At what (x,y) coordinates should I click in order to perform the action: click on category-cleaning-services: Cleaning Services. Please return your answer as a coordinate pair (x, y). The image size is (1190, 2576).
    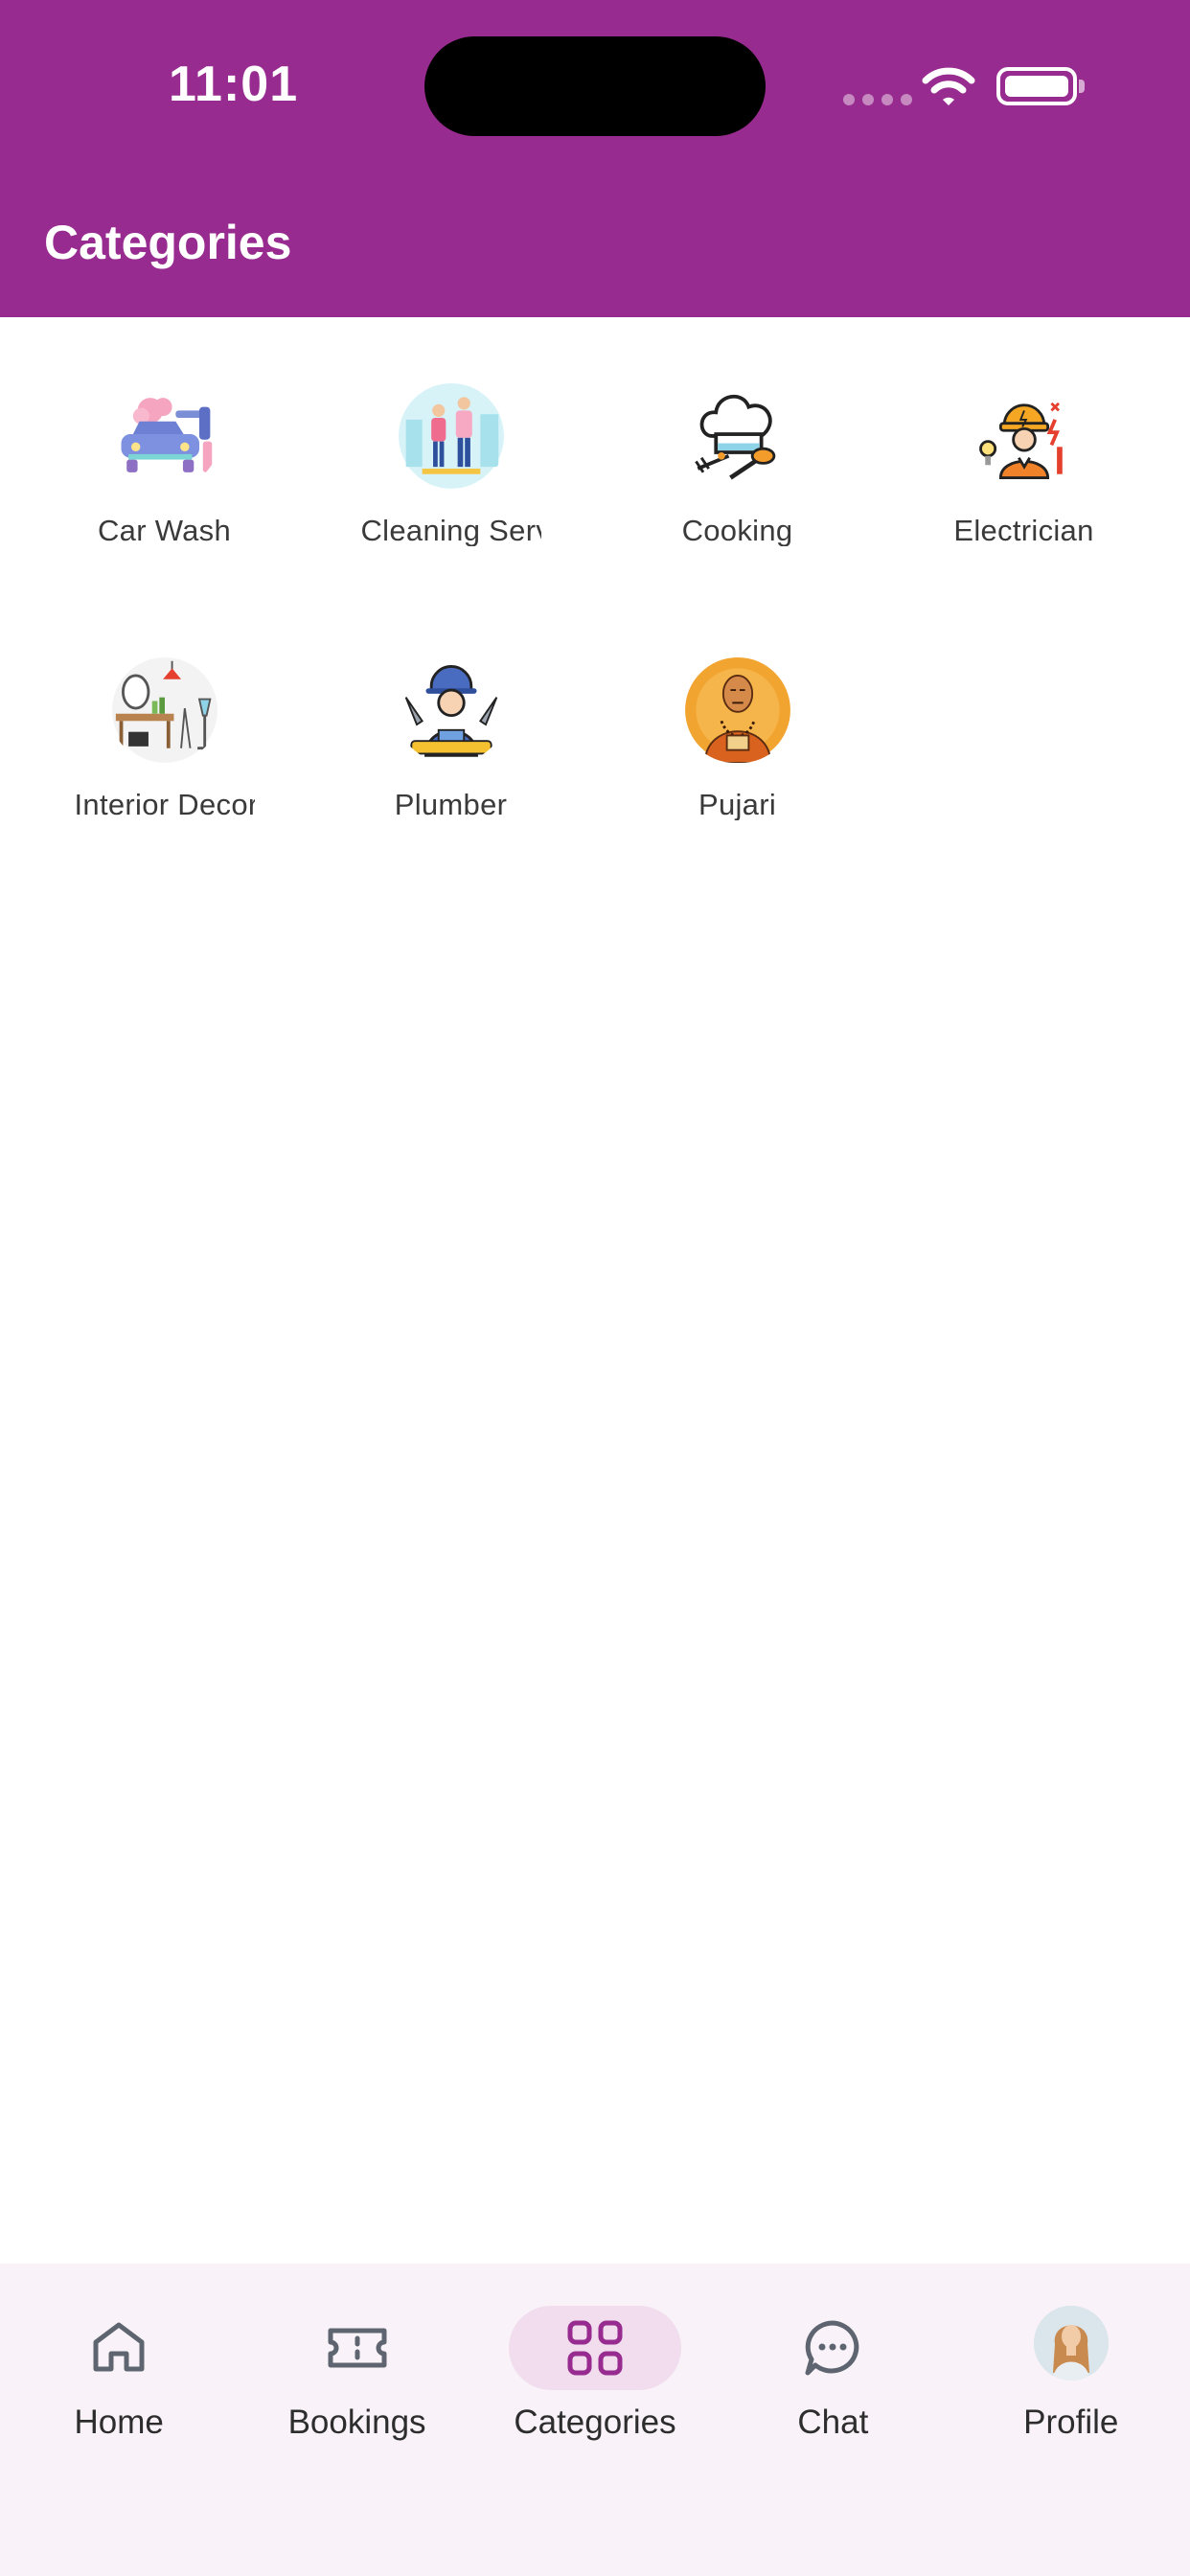
    Looking at the image, I should click on (451, 464).